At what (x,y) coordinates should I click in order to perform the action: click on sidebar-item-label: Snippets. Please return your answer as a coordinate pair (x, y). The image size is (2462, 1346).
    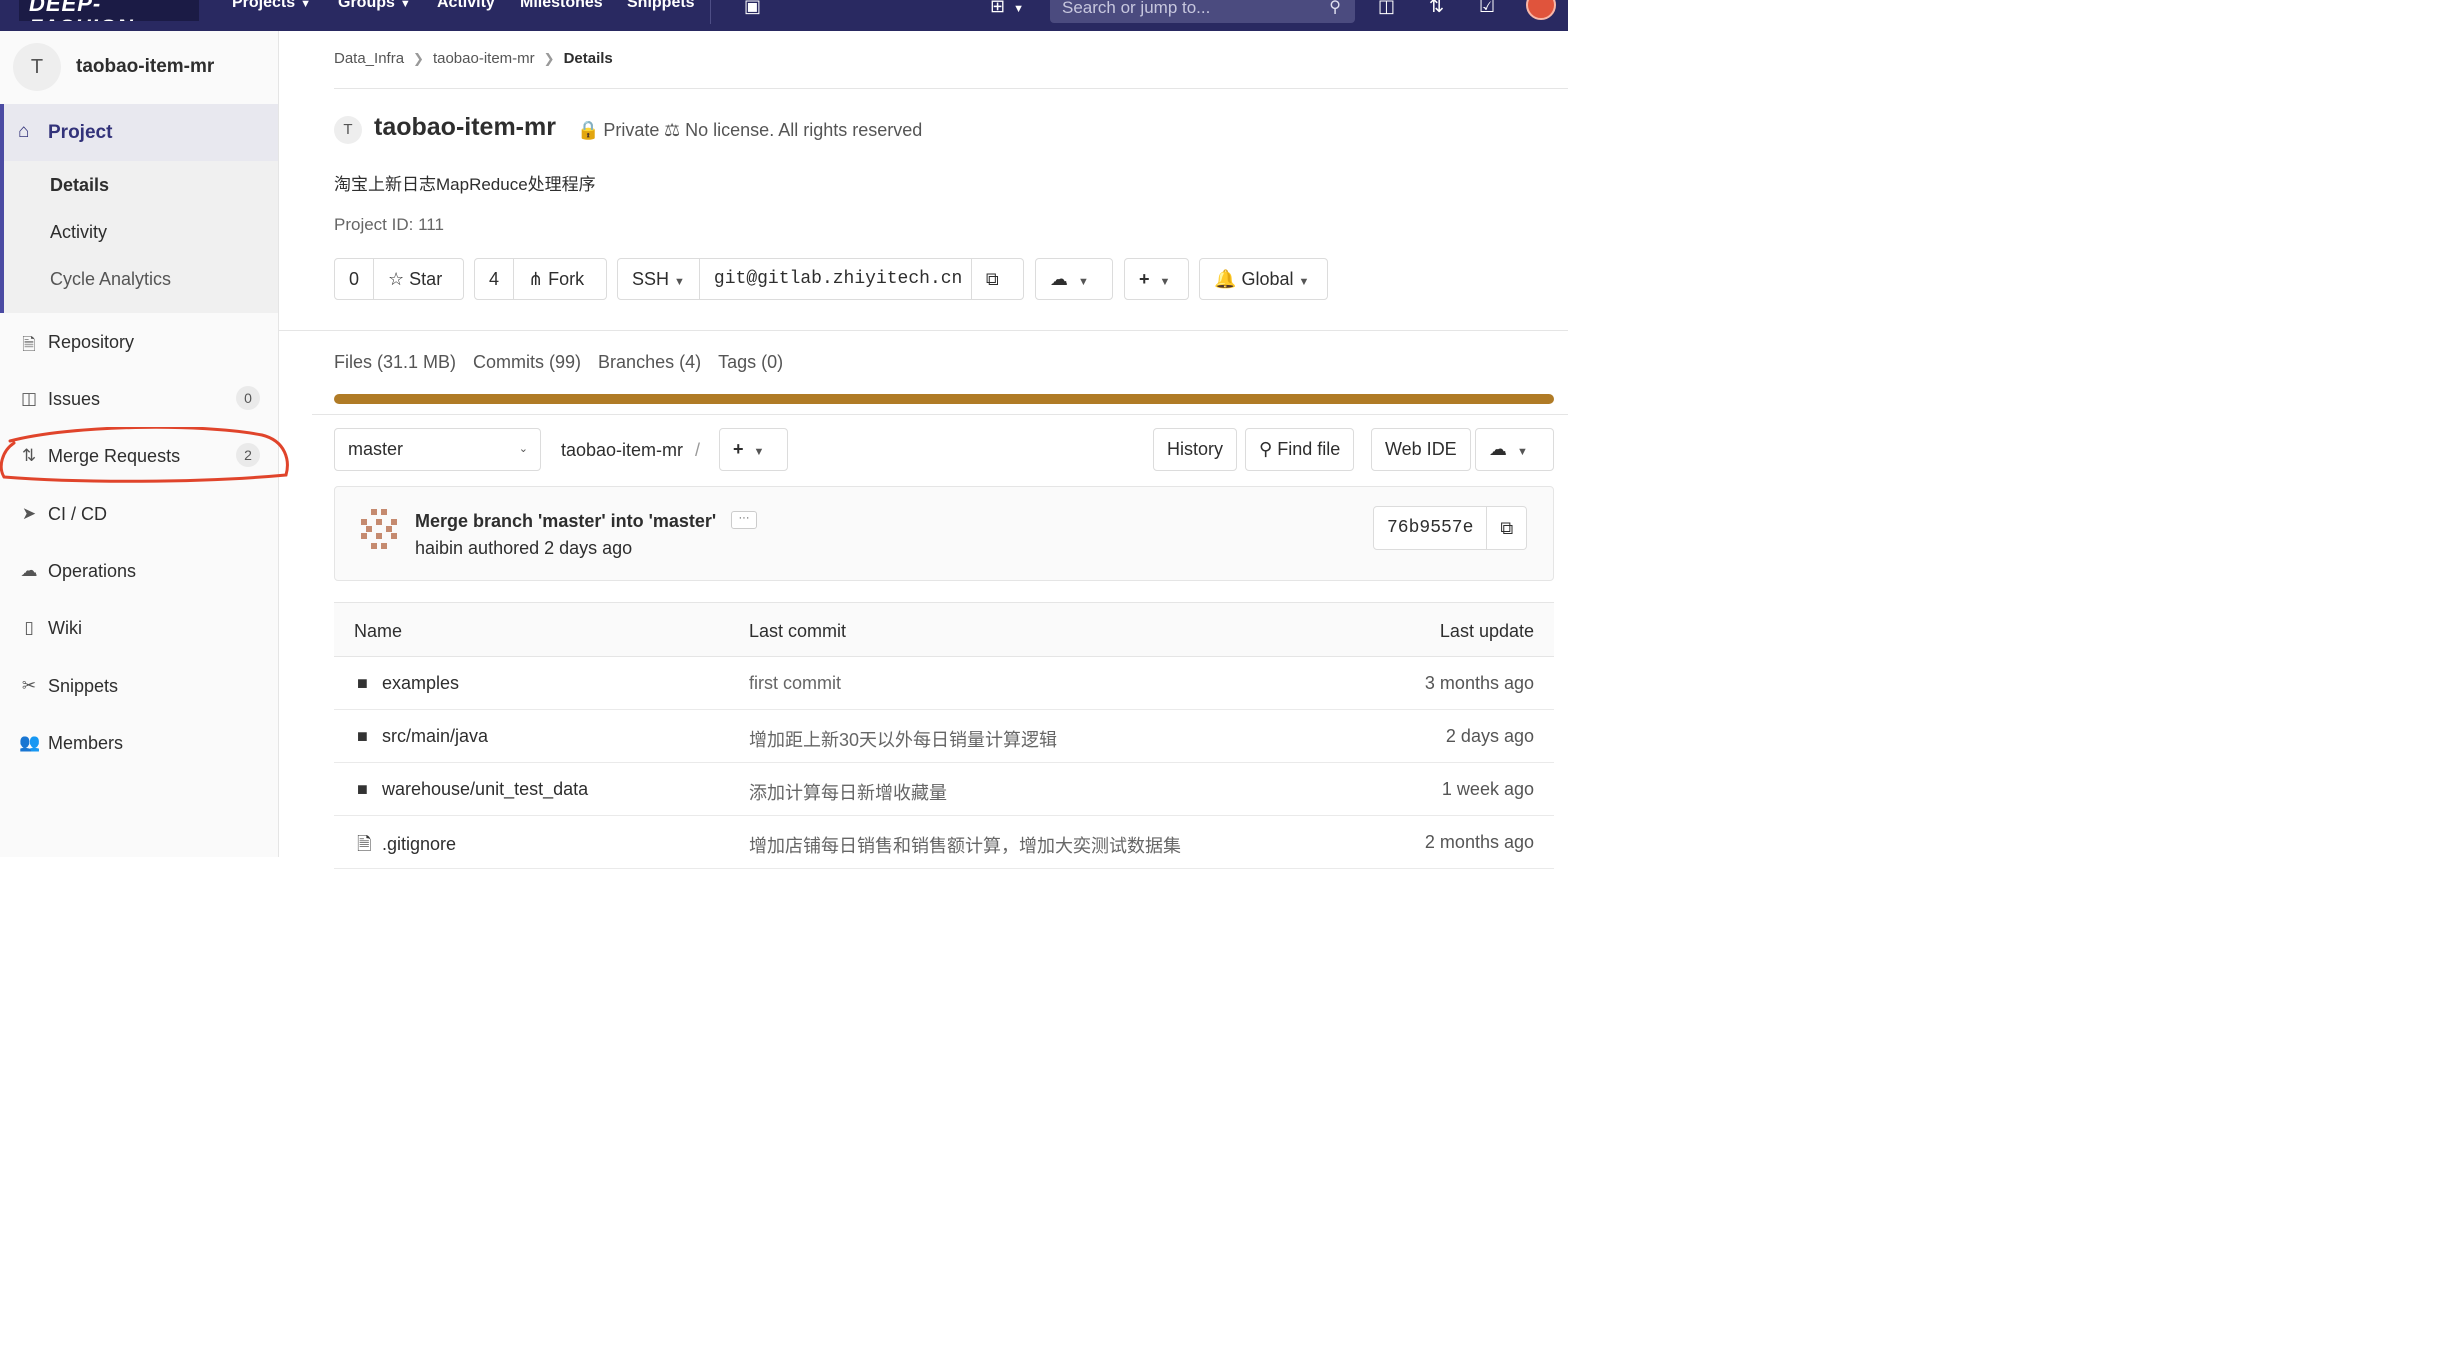
    Looking at the image, I should click on (83, 686).